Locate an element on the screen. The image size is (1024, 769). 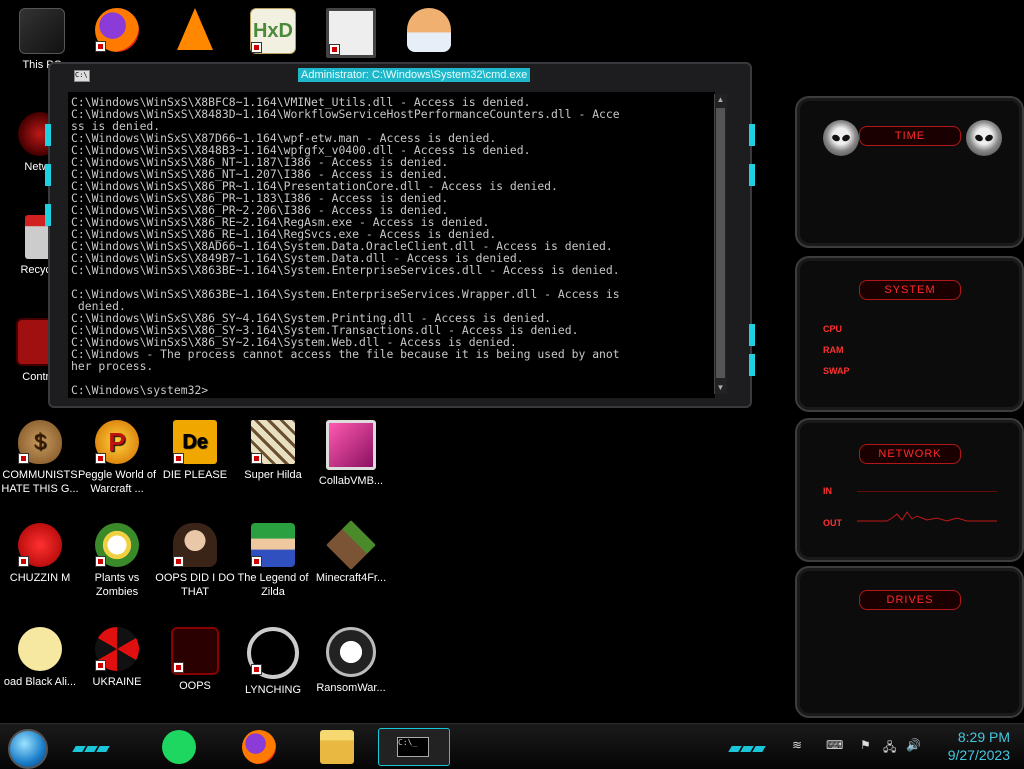
desktop-icon-die-please: De DIE PLEASE is located at coordinates (195, 451).